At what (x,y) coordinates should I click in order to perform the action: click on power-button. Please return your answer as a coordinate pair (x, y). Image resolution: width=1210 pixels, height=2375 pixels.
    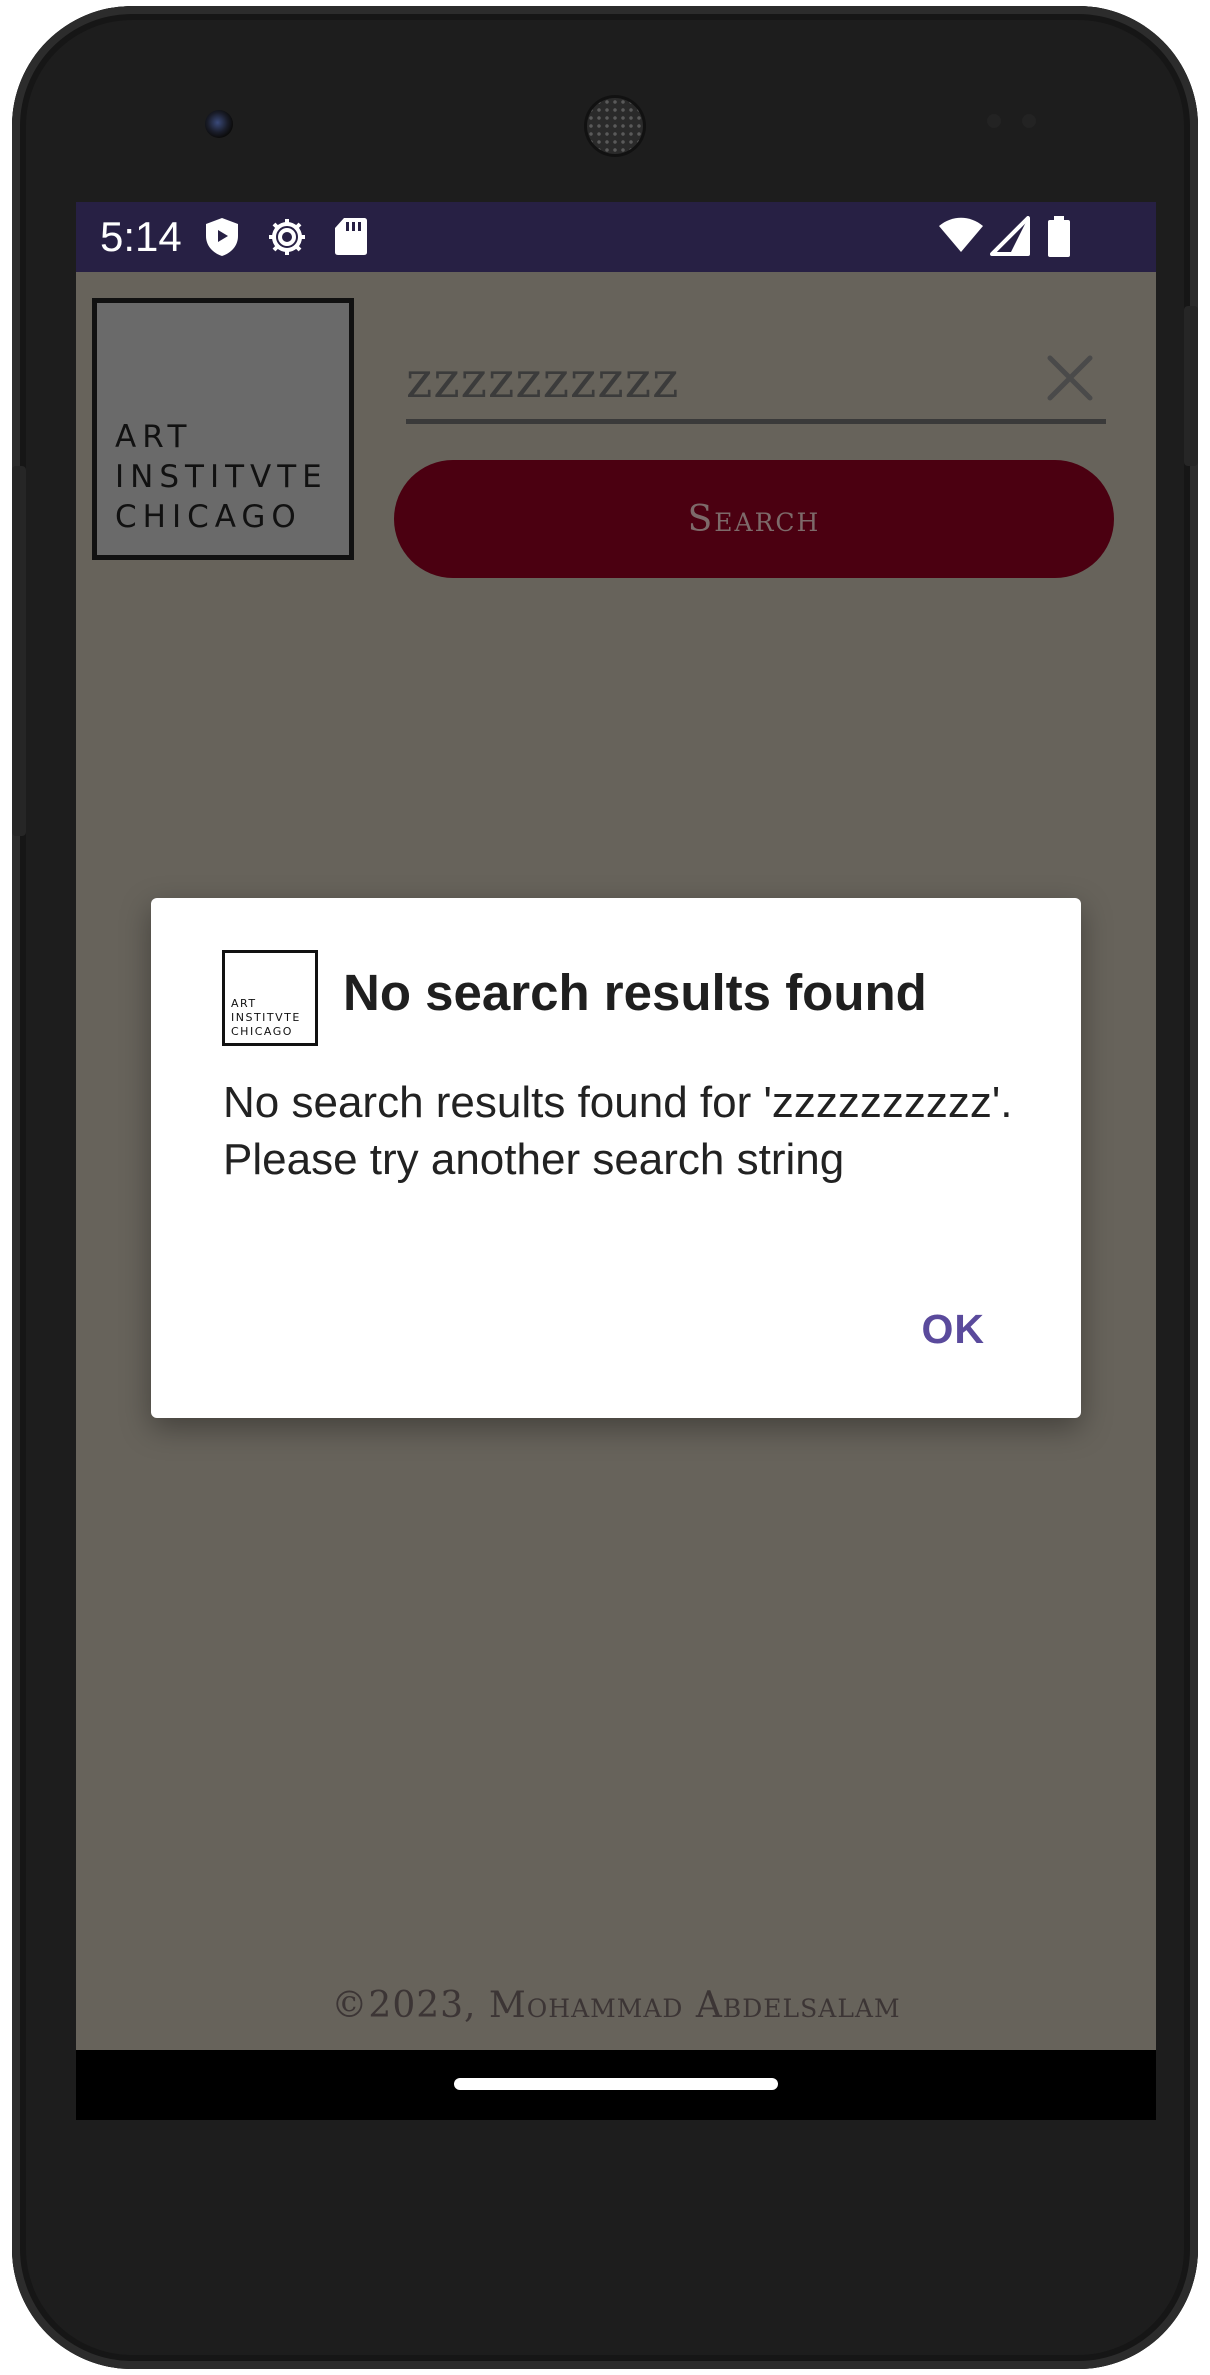
    Looking at the image, I should click on (1191, 386).